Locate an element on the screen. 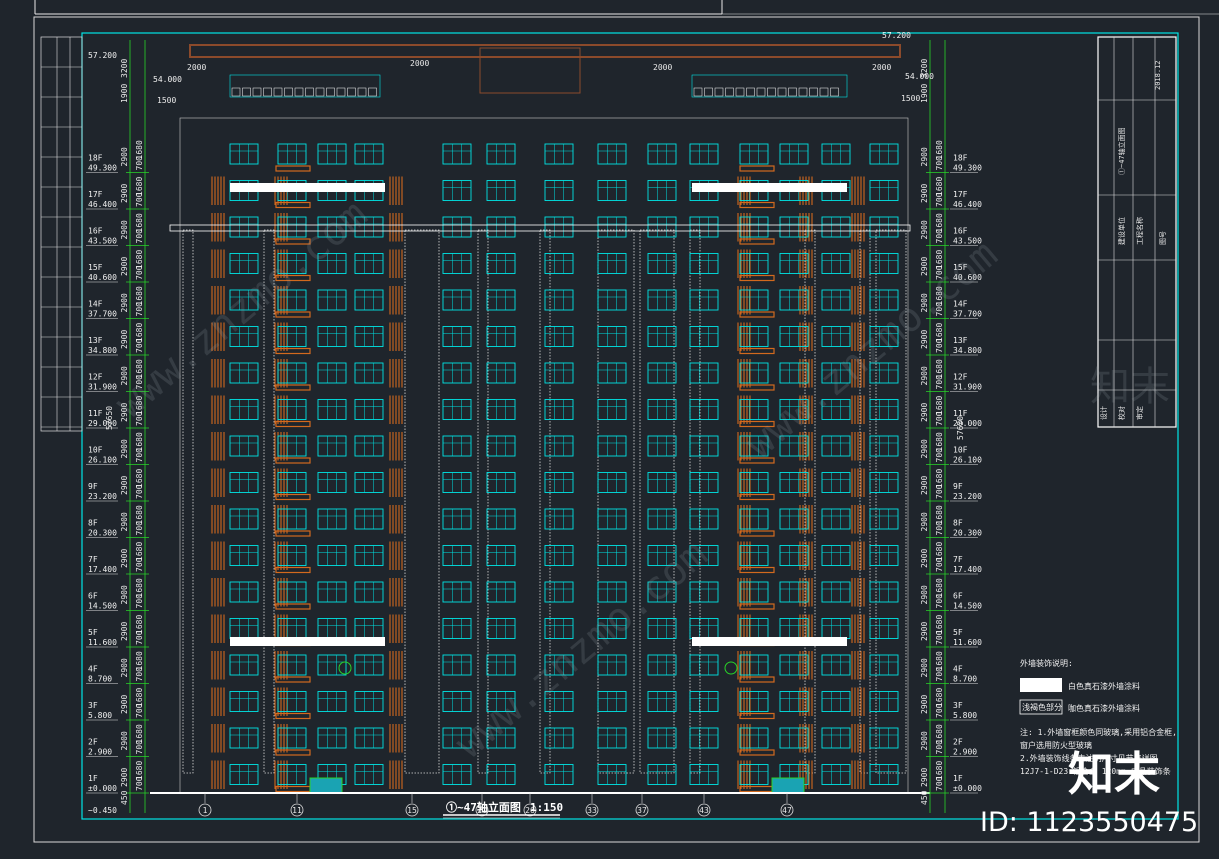 This screenshot has height=859, width=1219. roof-cornice is located at coordinates (545, 51).